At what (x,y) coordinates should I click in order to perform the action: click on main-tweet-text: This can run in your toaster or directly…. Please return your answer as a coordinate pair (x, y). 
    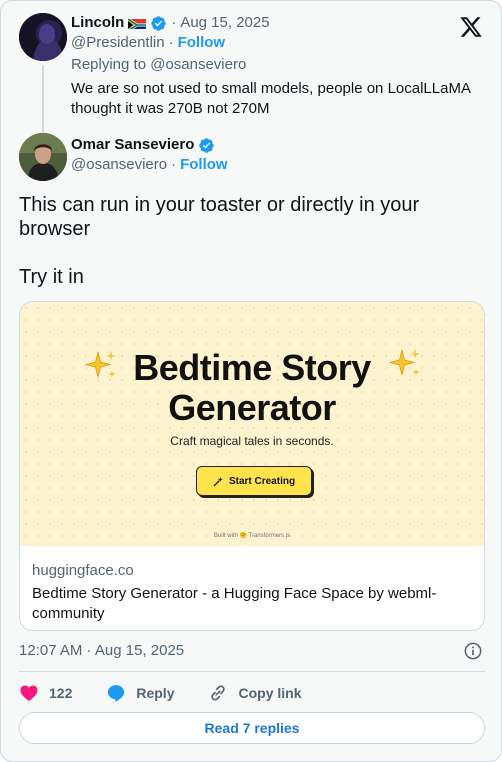
    Looking at the image, I should click on (252, 241).